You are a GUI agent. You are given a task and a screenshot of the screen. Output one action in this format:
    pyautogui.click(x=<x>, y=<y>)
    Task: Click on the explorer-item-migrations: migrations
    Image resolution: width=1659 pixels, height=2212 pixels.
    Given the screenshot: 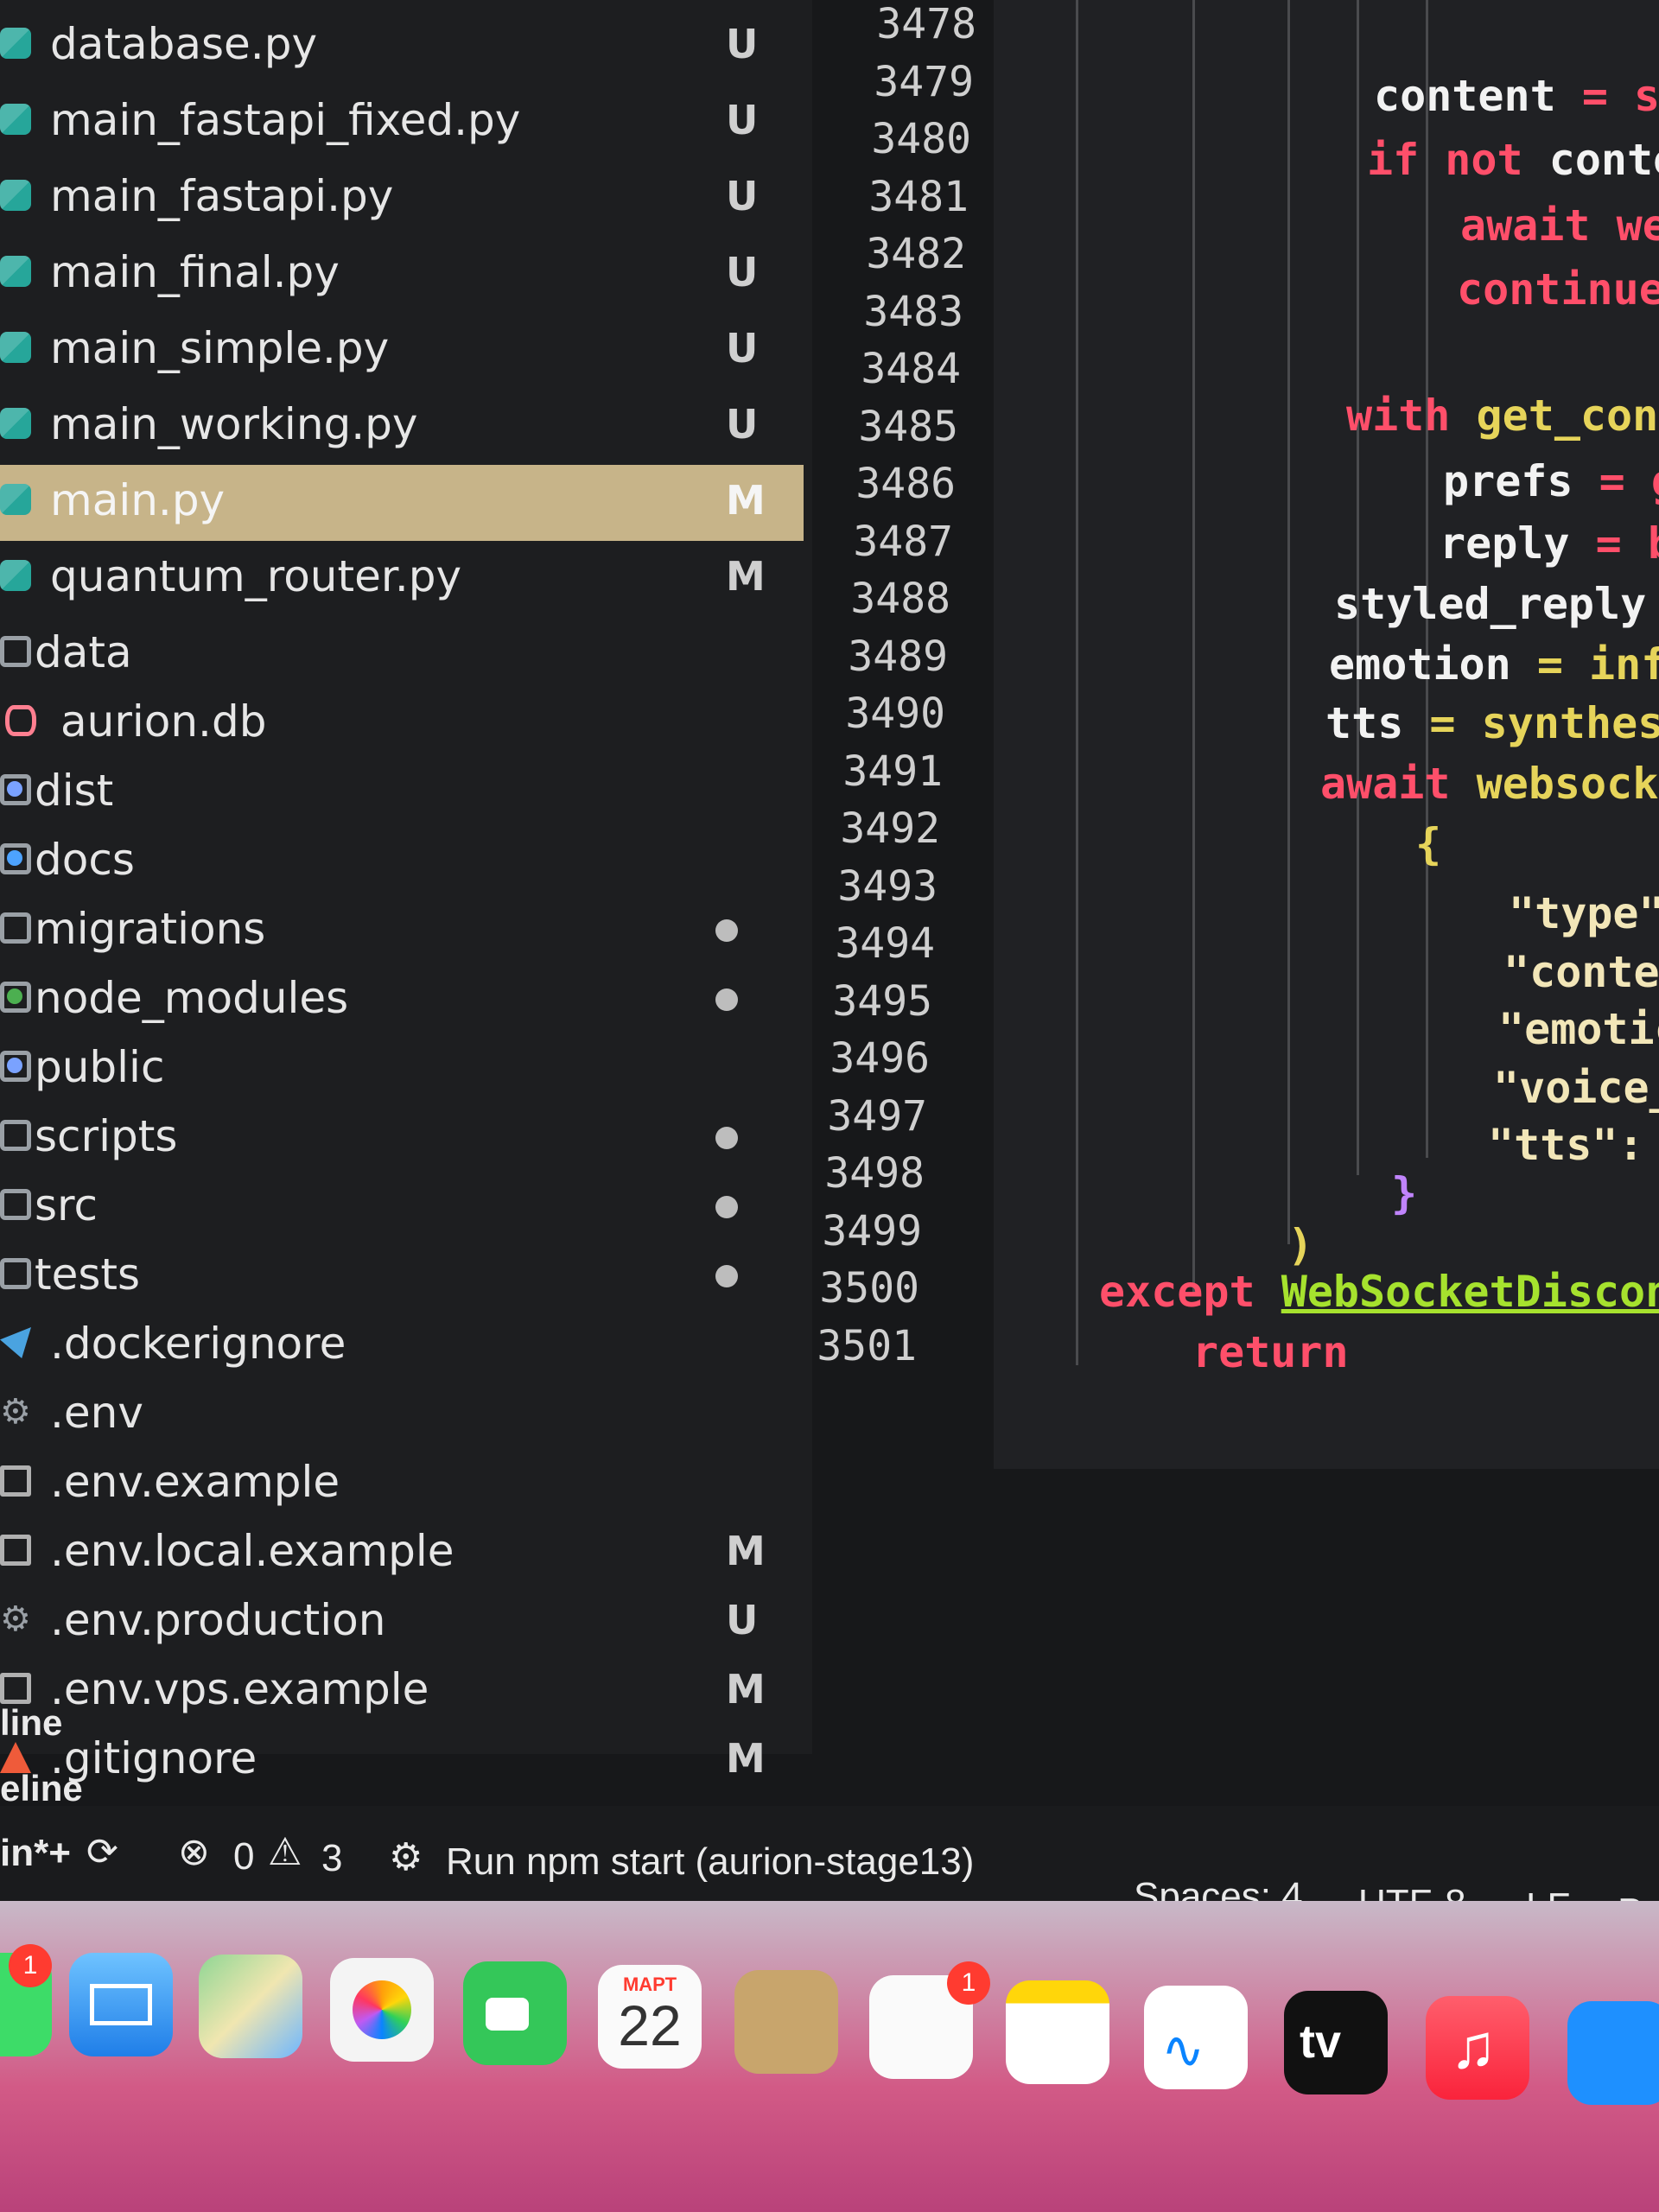 What is the action you would take?
    pyautogui.click(x=402, y=928)
    